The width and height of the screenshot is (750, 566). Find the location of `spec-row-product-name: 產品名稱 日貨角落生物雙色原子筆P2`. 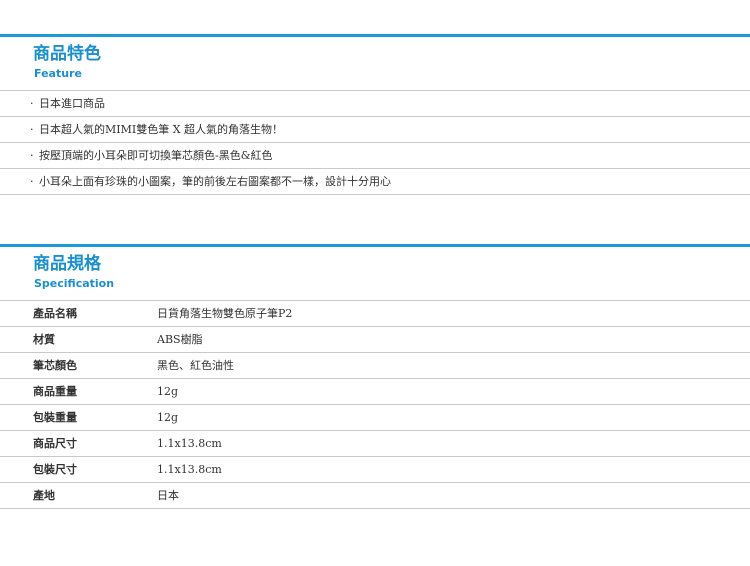

spec-row-product-name: 產品名稱 日貨角落生物雙色原子筆P2 is located at coordinates (375, 314).